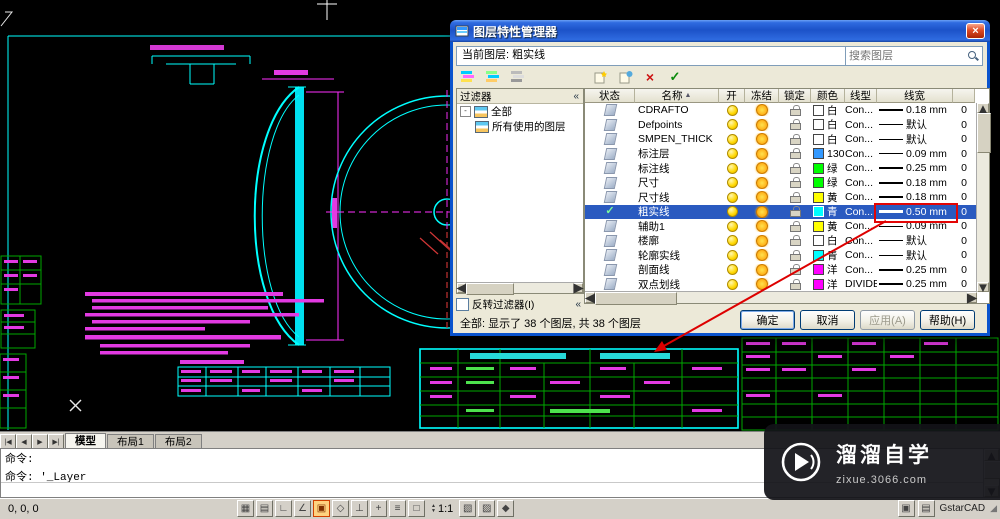  I want to click on layer-row: 轮廓实线 青 Con... 默认 0, so click(781, 255).